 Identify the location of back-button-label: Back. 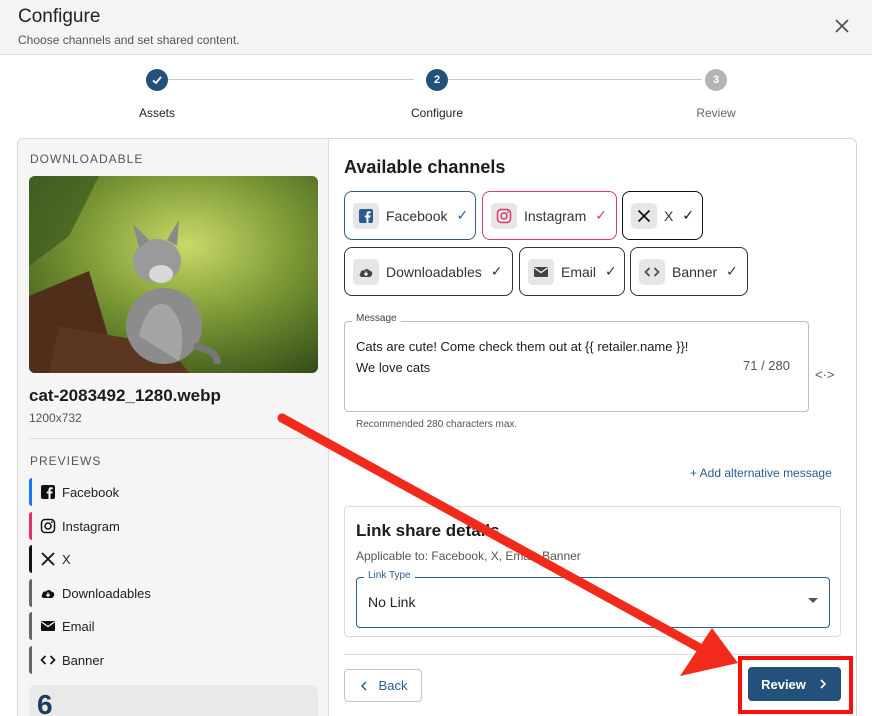
(393, 685).